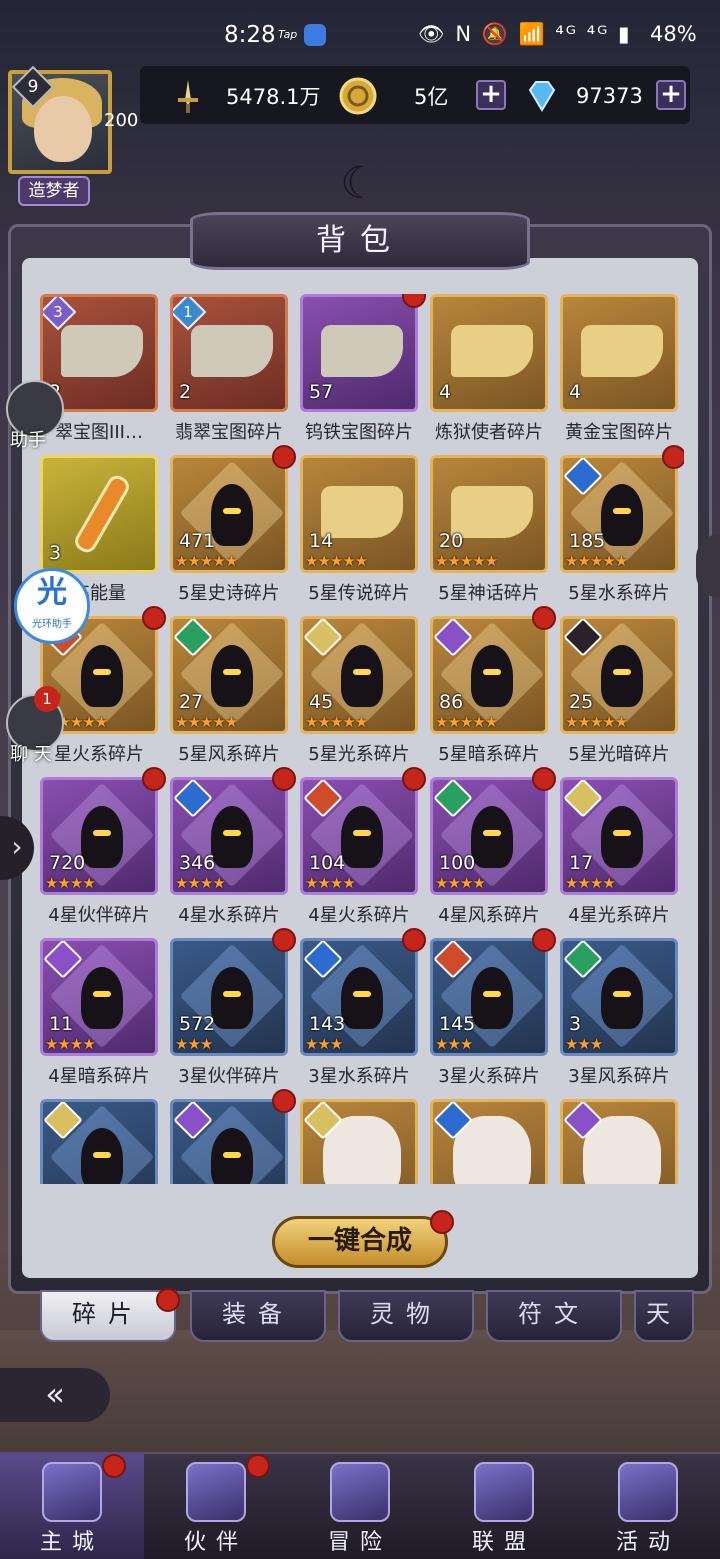 The width and height of the screenshot is (720, 1559). Describe the element at coordinates (406, 1316) in the screenshot. I see `tab-spirits: 灵物` at that location.